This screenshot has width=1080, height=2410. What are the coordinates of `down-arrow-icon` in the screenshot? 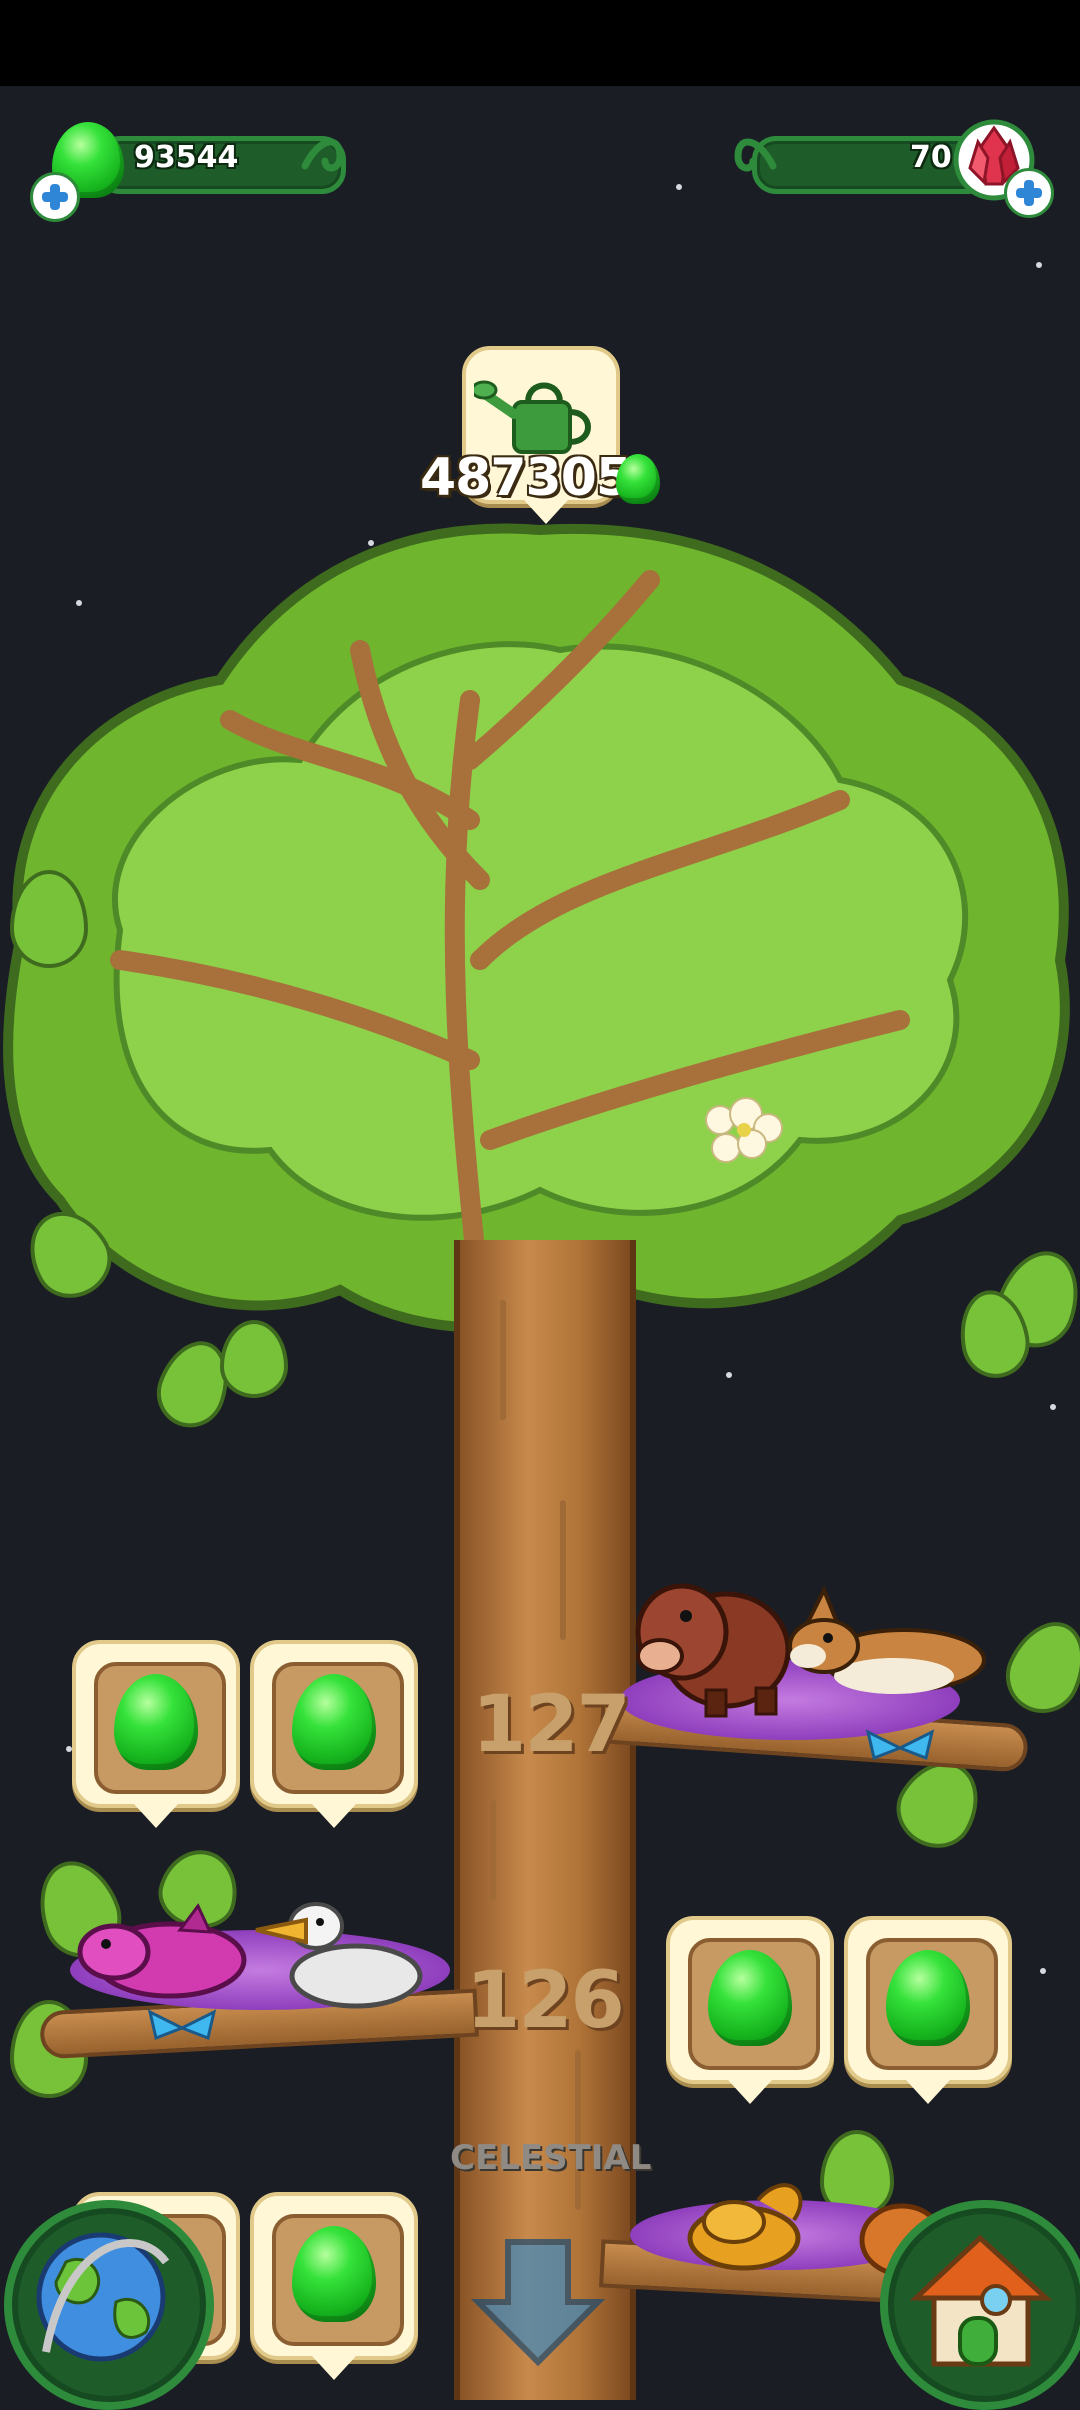 It's located at (538, 2302).